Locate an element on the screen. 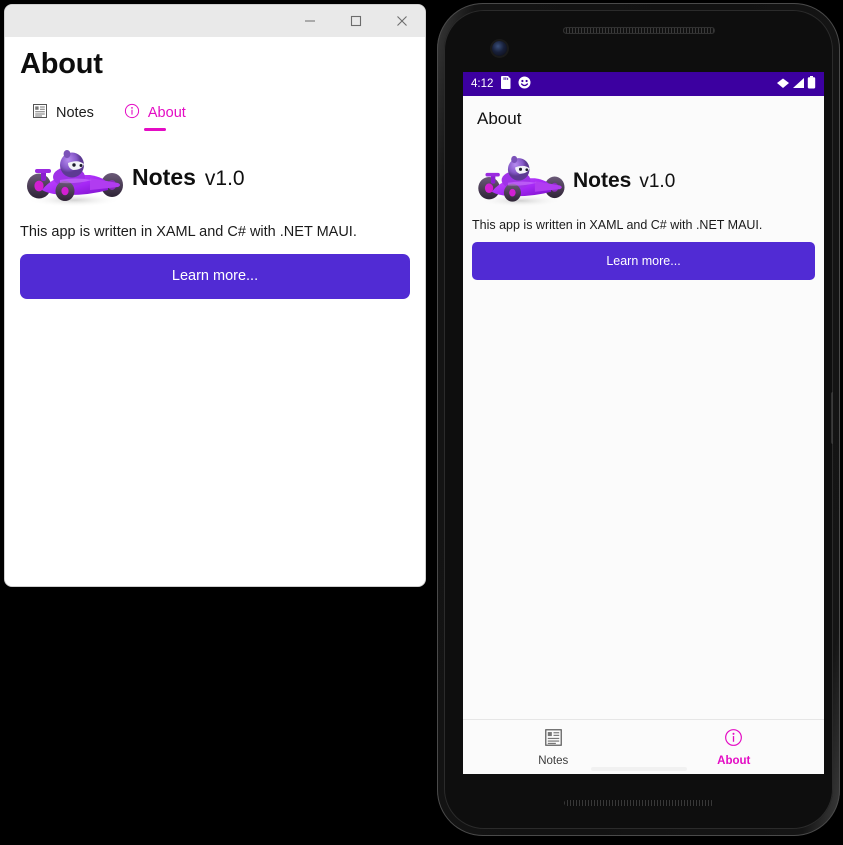 This screenshot has width=843, height=845. earpiece-speaker-grille is located at coordinates (638, 30).